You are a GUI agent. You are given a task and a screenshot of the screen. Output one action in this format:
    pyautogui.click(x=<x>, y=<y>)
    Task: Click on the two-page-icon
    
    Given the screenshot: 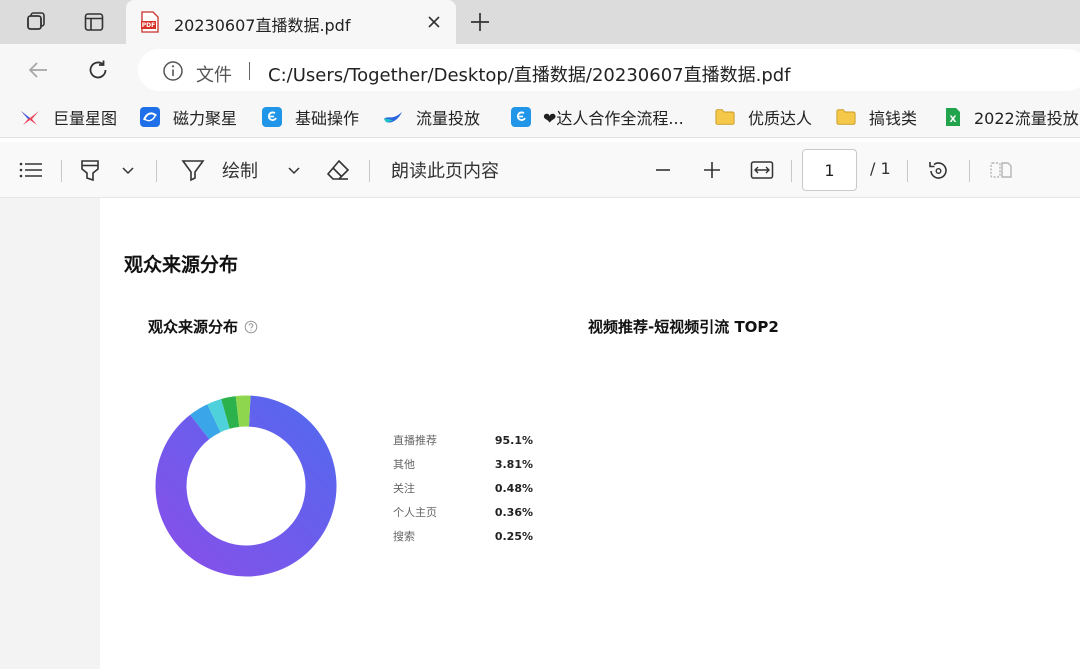 What is the action you would take?
    pyautogui.click(x=1001, y=170)
    